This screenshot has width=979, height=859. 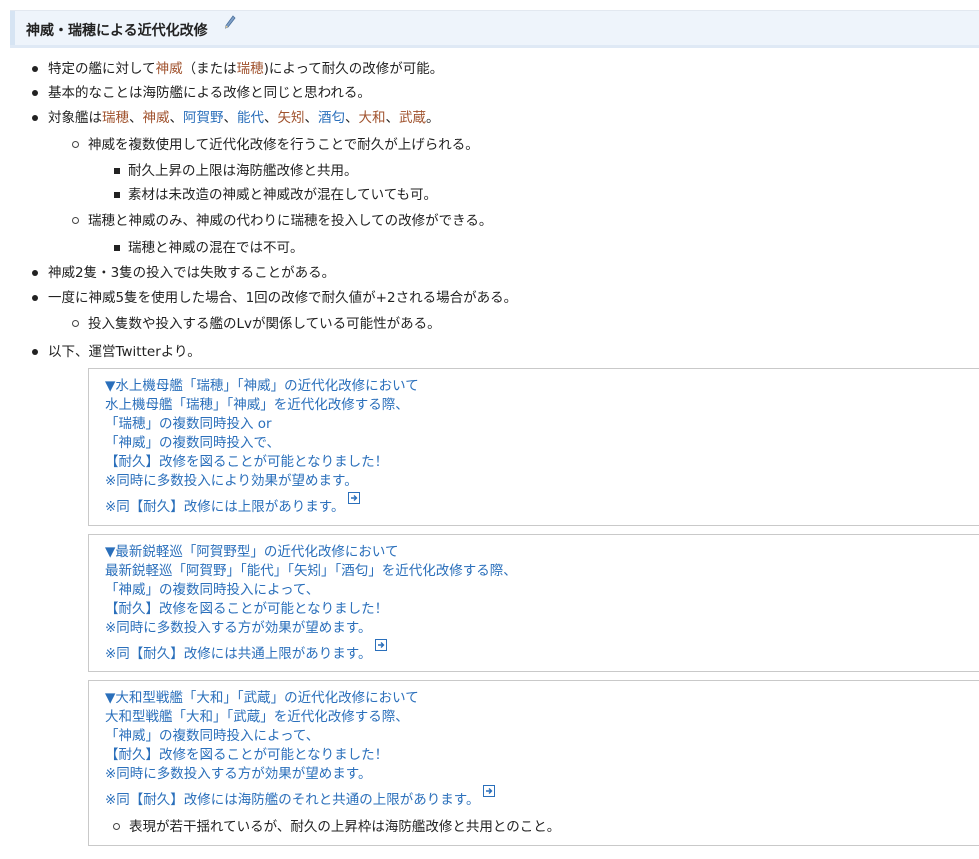 I want to click on tweet-note-item: 表現が若干揺れているが、耐久の上昇枠は海防艦改修と共用とのこと。, so click(x=337, y=827).